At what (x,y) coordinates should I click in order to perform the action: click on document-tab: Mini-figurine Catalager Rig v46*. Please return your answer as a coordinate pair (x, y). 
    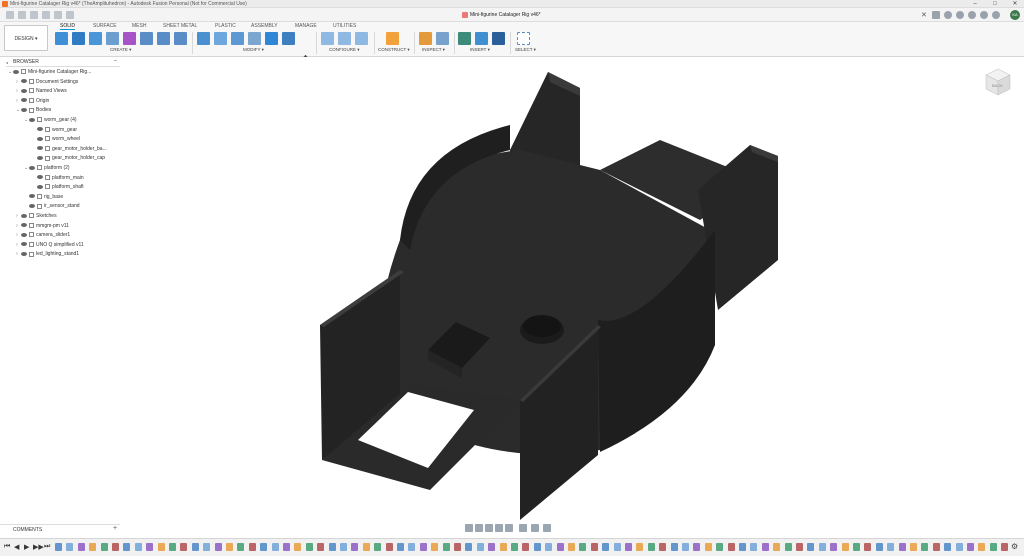
    Looking at the image, I should click on (501, 15).